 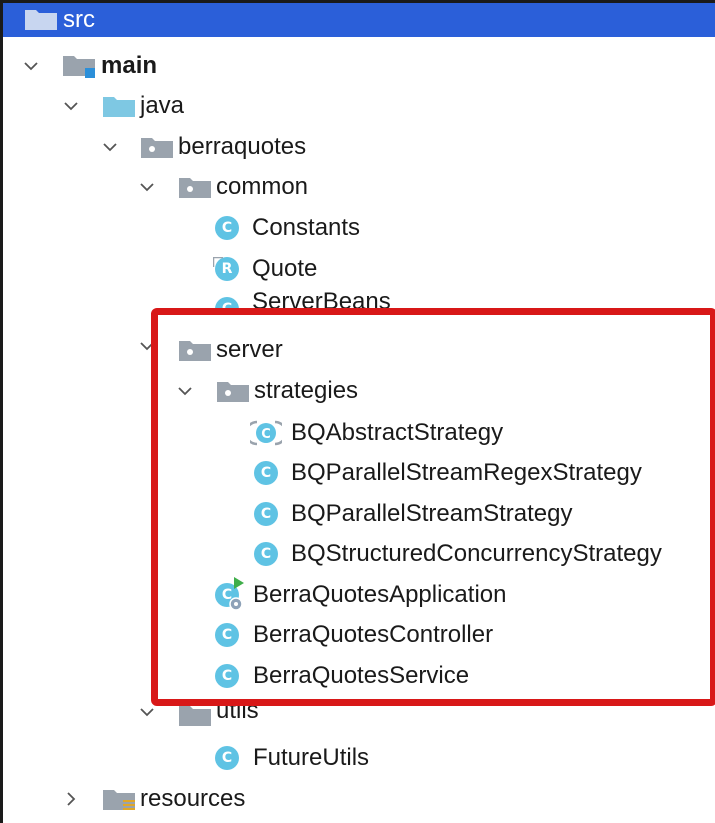 What do you see at coordinates (311, 757) in the screenshot?
I see `tree-item-label: FutureUtils` at bounding box center [311, 757].